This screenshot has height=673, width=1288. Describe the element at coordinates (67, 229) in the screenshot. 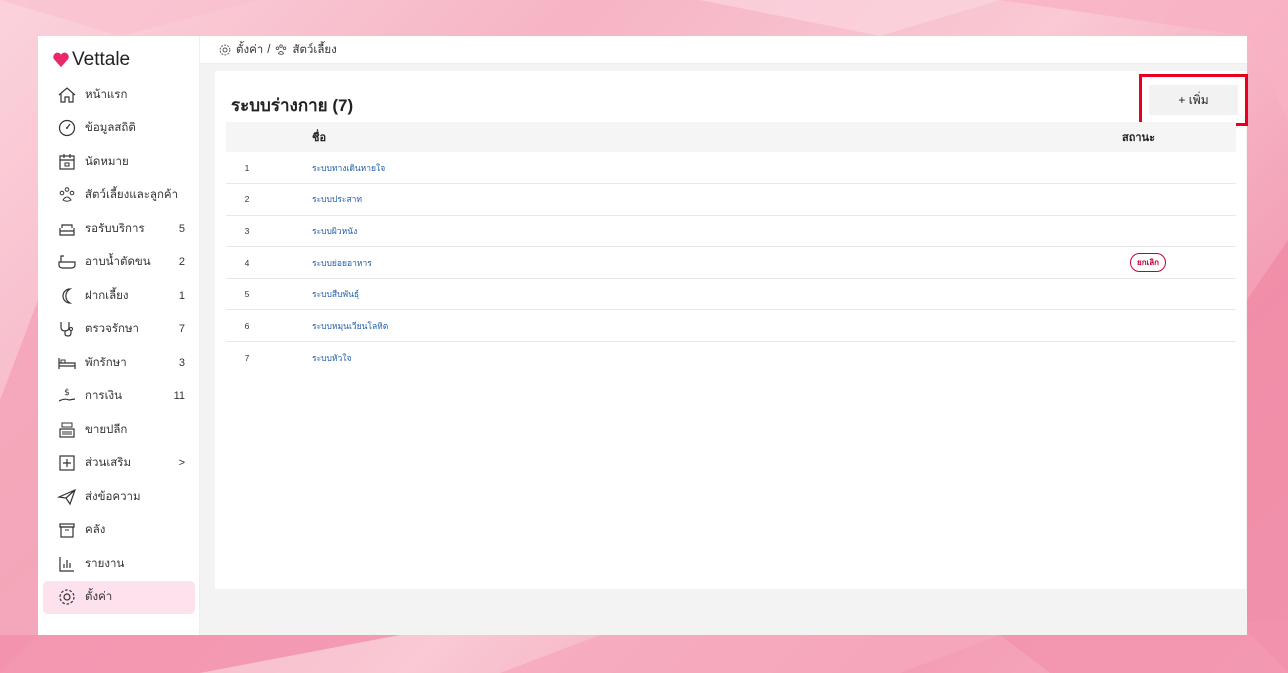

I see `sofa-icon` at that location.